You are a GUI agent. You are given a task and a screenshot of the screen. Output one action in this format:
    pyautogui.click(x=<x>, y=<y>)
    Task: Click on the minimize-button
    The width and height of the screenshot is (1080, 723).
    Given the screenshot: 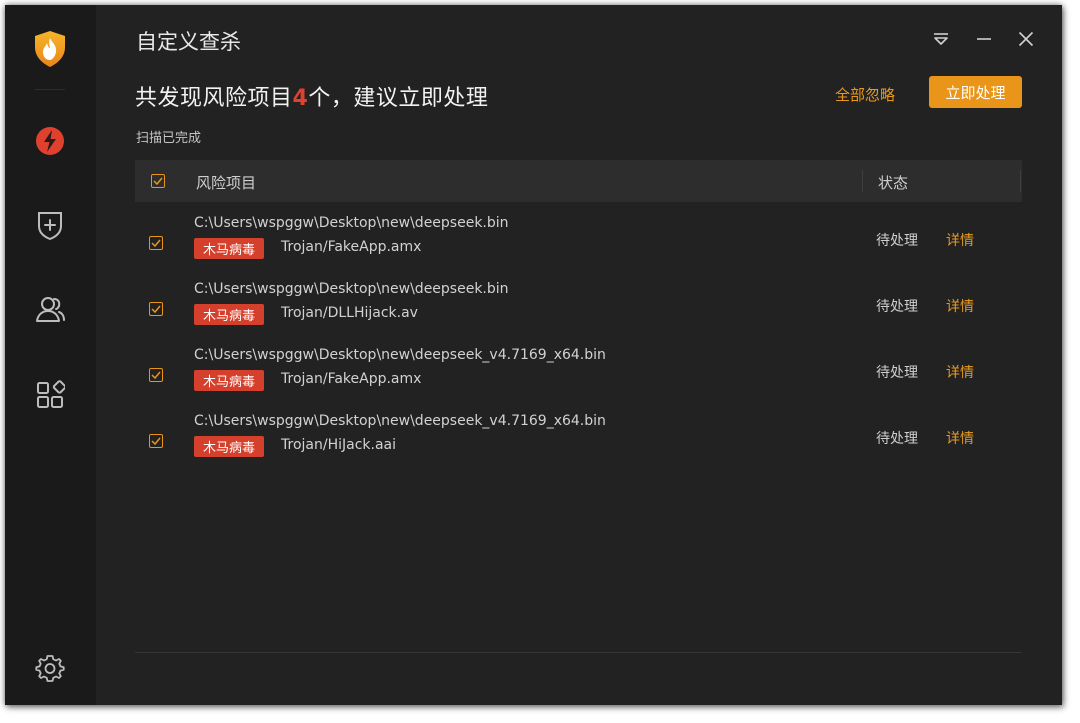 What is the action you would take?
    pyautogui.click(x=984, y=39)
    